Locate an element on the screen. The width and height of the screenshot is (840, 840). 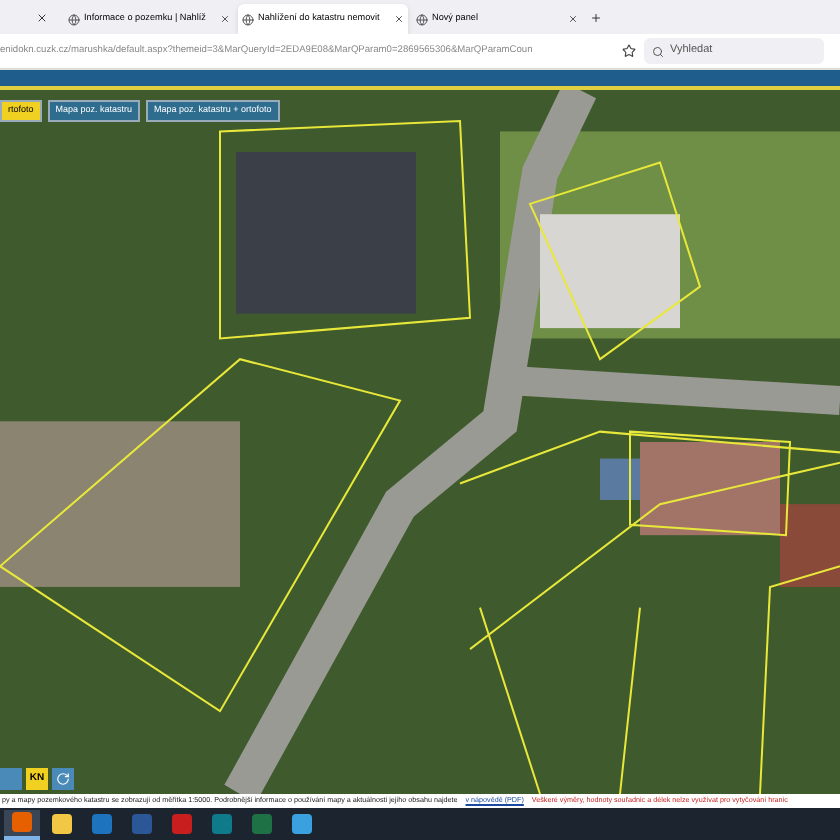
refresh-icon is located at coordinates (63, 779).